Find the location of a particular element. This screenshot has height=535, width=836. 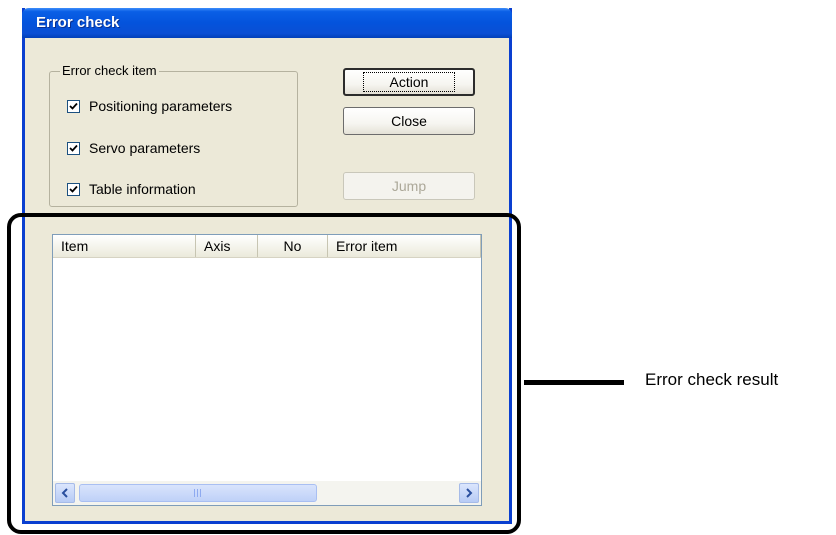

jump-button-label: Jump is located at coordinates (409, 186).